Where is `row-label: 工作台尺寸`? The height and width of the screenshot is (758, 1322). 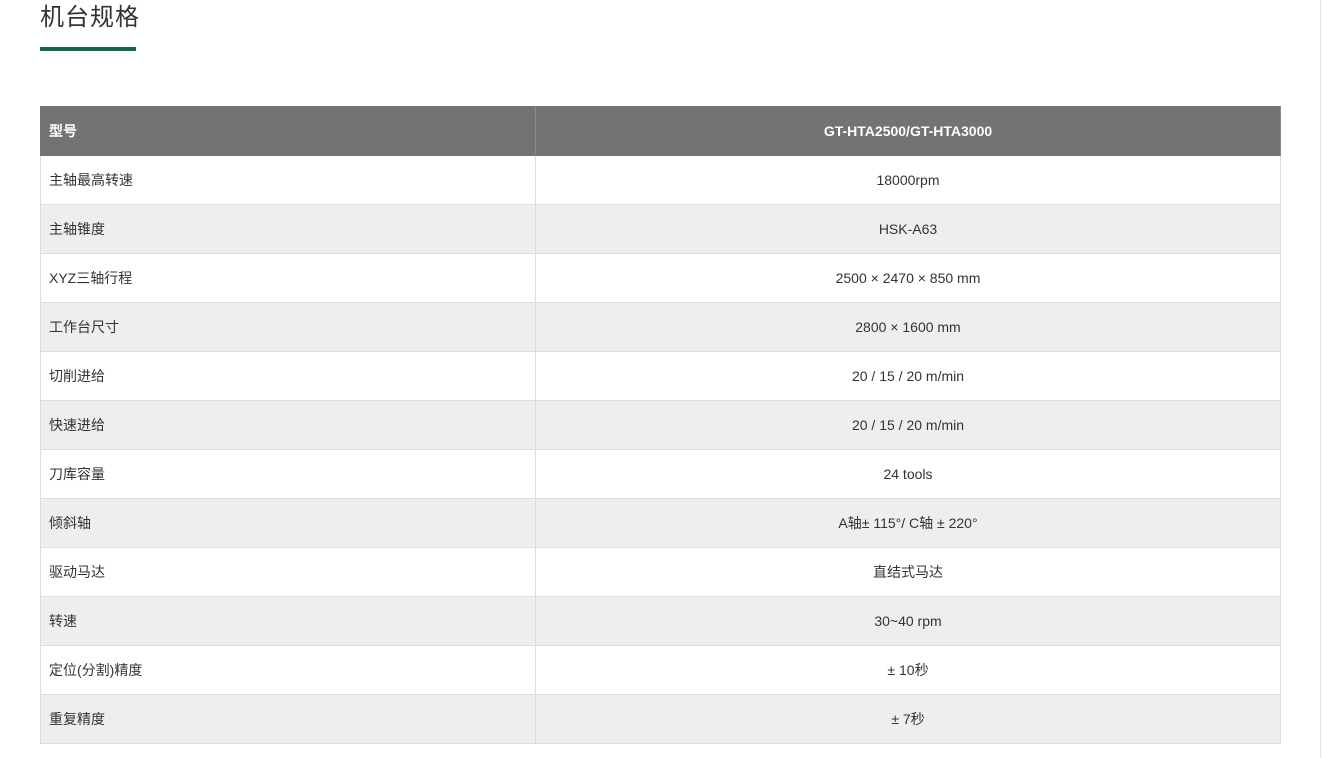
row-label: 工作台尺寸 is located at coordinates (288, 327).